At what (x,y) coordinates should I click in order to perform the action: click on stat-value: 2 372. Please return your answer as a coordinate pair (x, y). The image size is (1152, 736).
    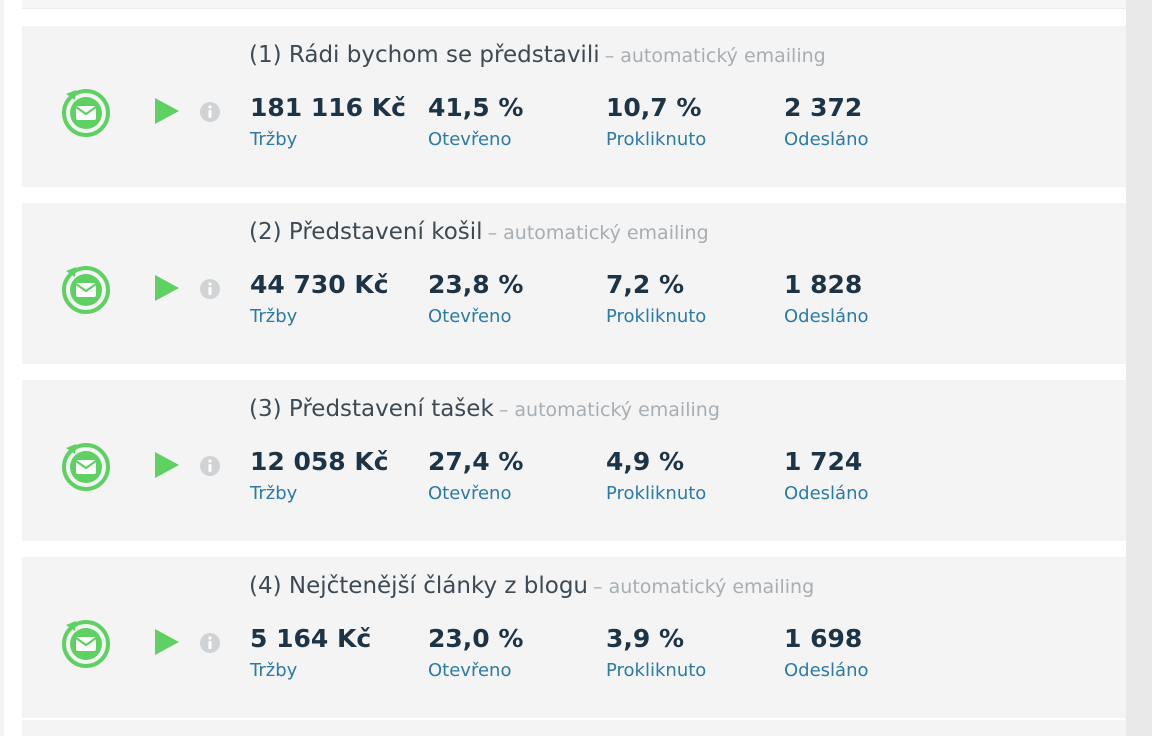
    Looking at the image, I should click on (823, 107).